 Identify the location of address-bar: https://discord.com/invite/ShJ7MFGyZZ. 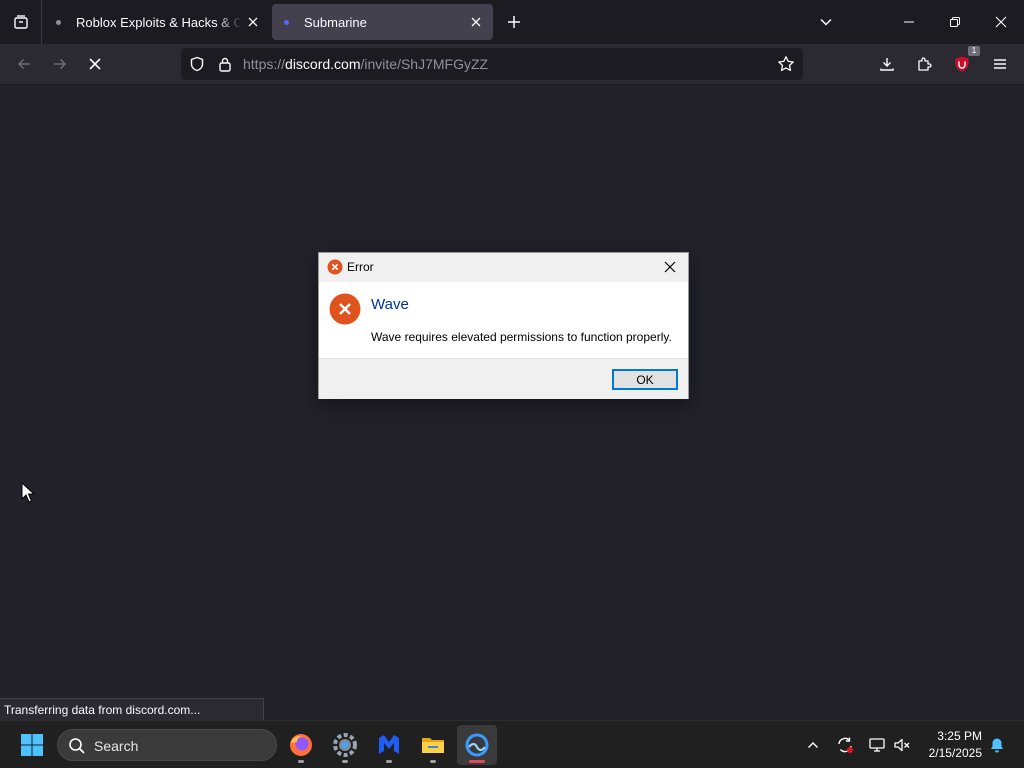
(492, 64).